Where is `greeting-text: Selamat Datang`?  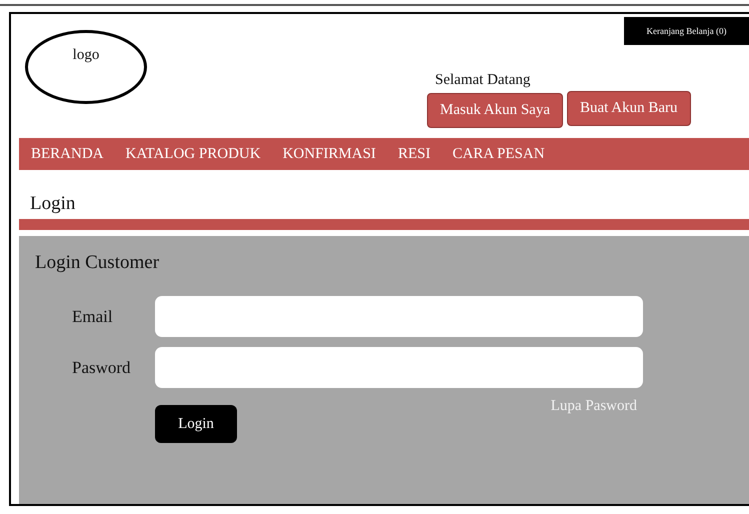
greeting-text: Selamat Datang is located at coordinates (482, 80).